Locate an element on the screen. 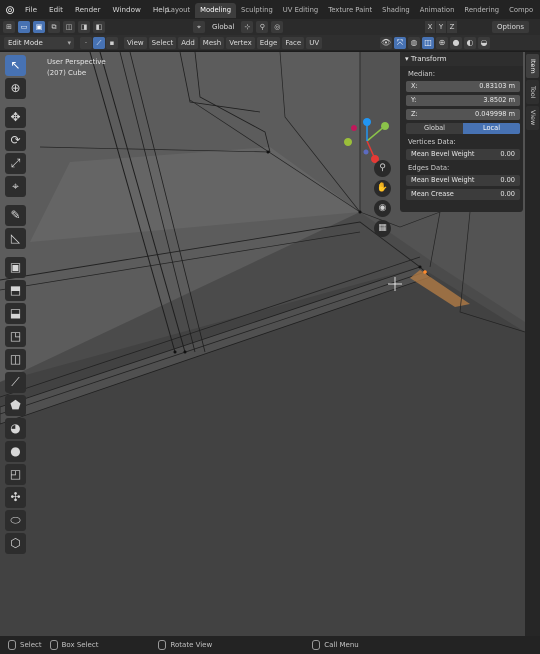  select-mode-intersect-icon: ◧ is located at coordinates (99, 27).